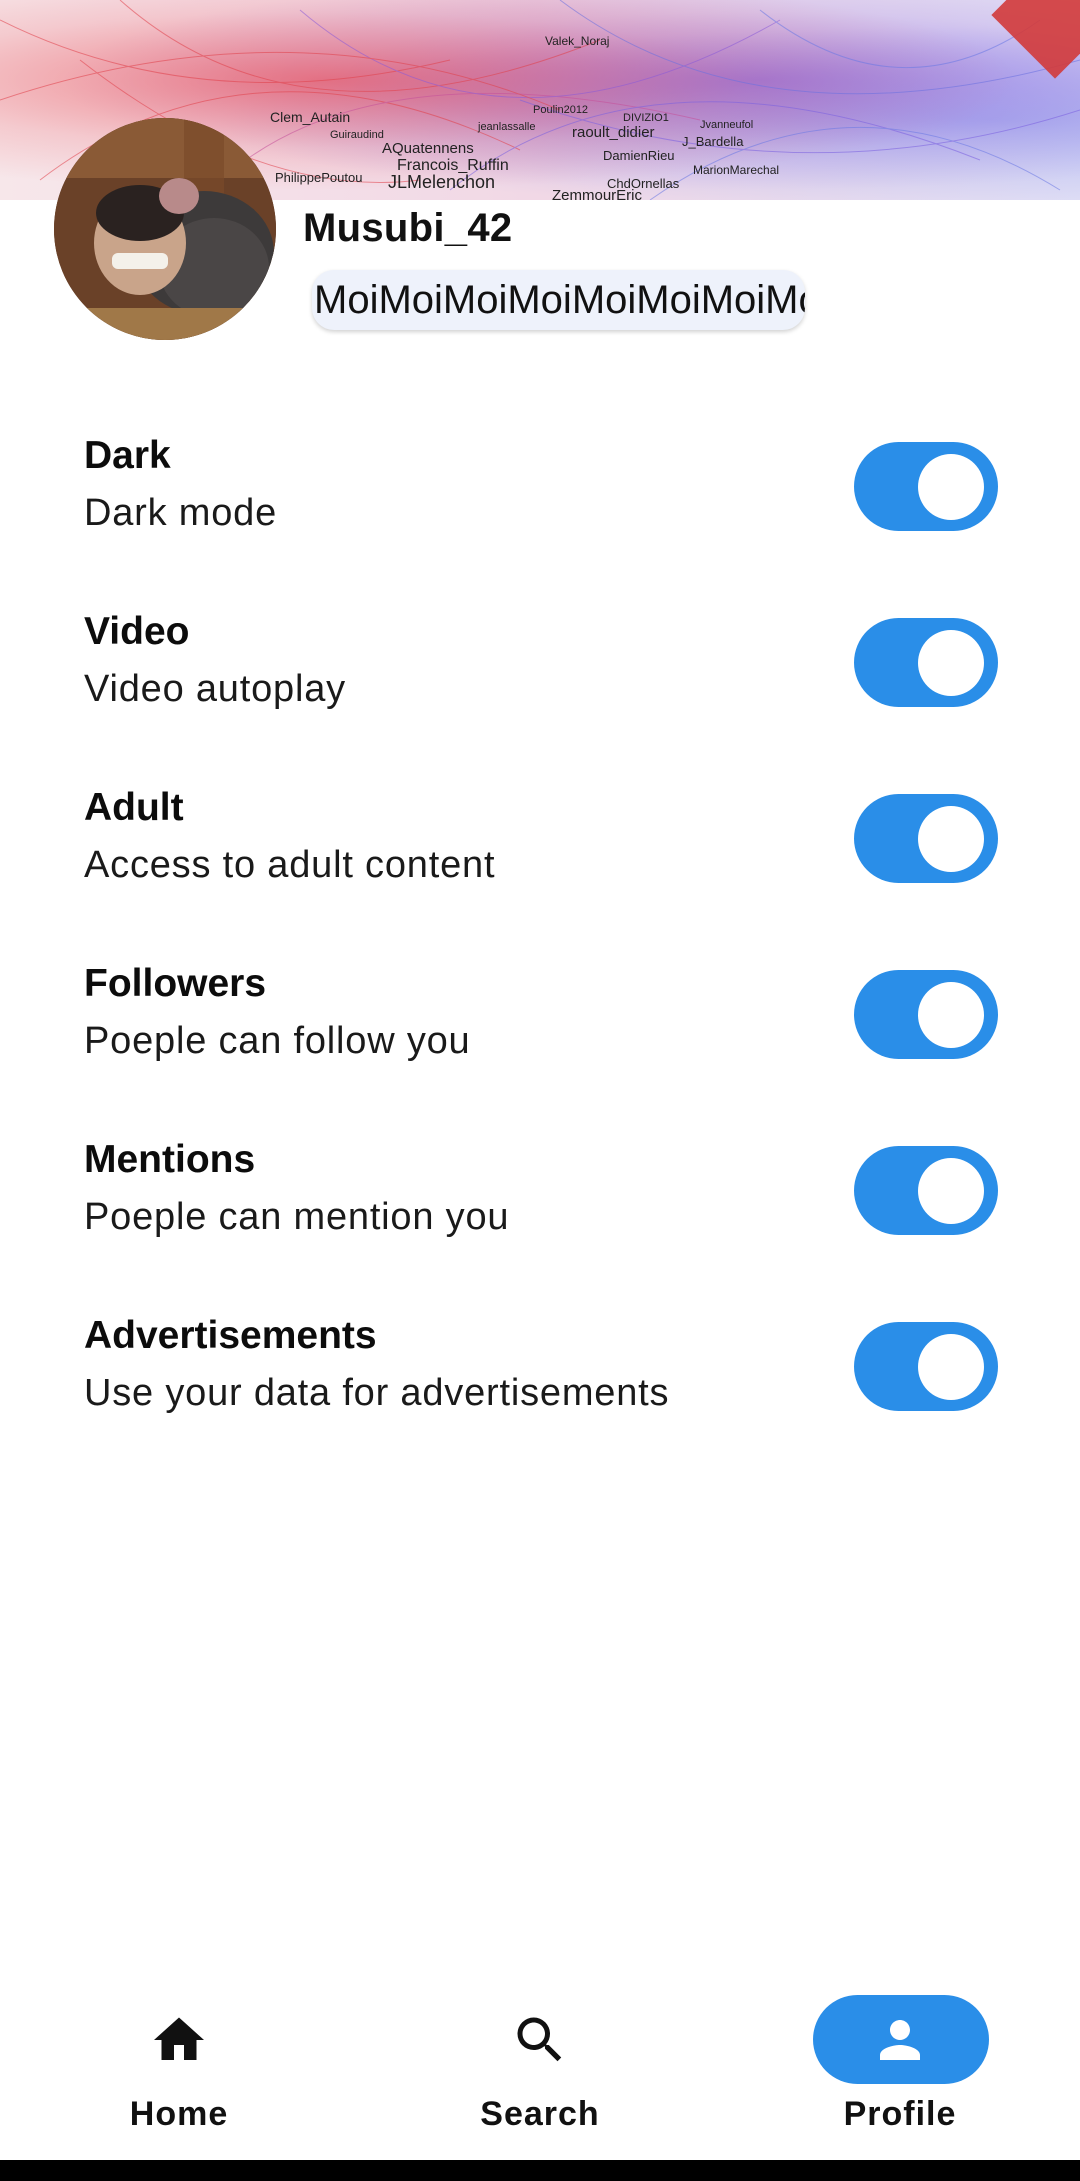 The width and height of the screenshot is (1080, 2181). I want to click on graph-node-label: Jvanneufol, so click(726, 125).